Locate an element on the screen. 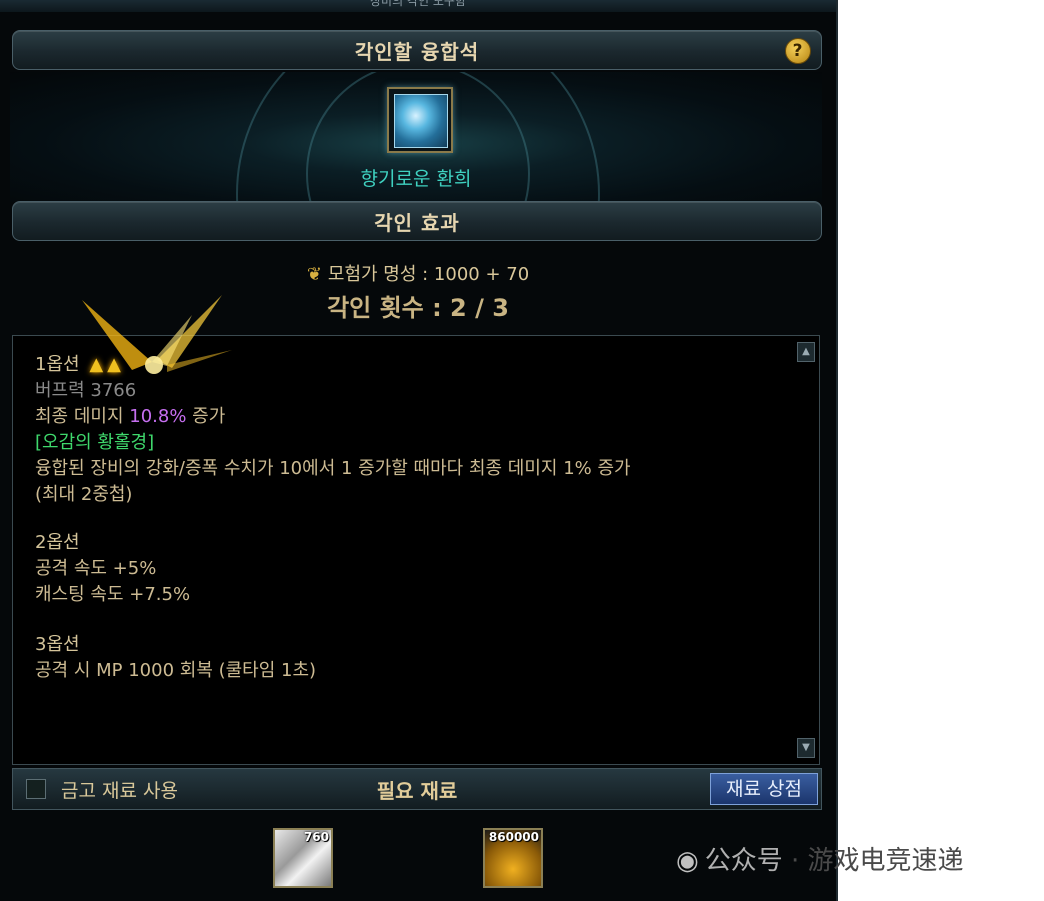 The height and width of the screenshot is (901, 1044). material-shop-button: 재료 상점 is located at coordinates (764, 789).